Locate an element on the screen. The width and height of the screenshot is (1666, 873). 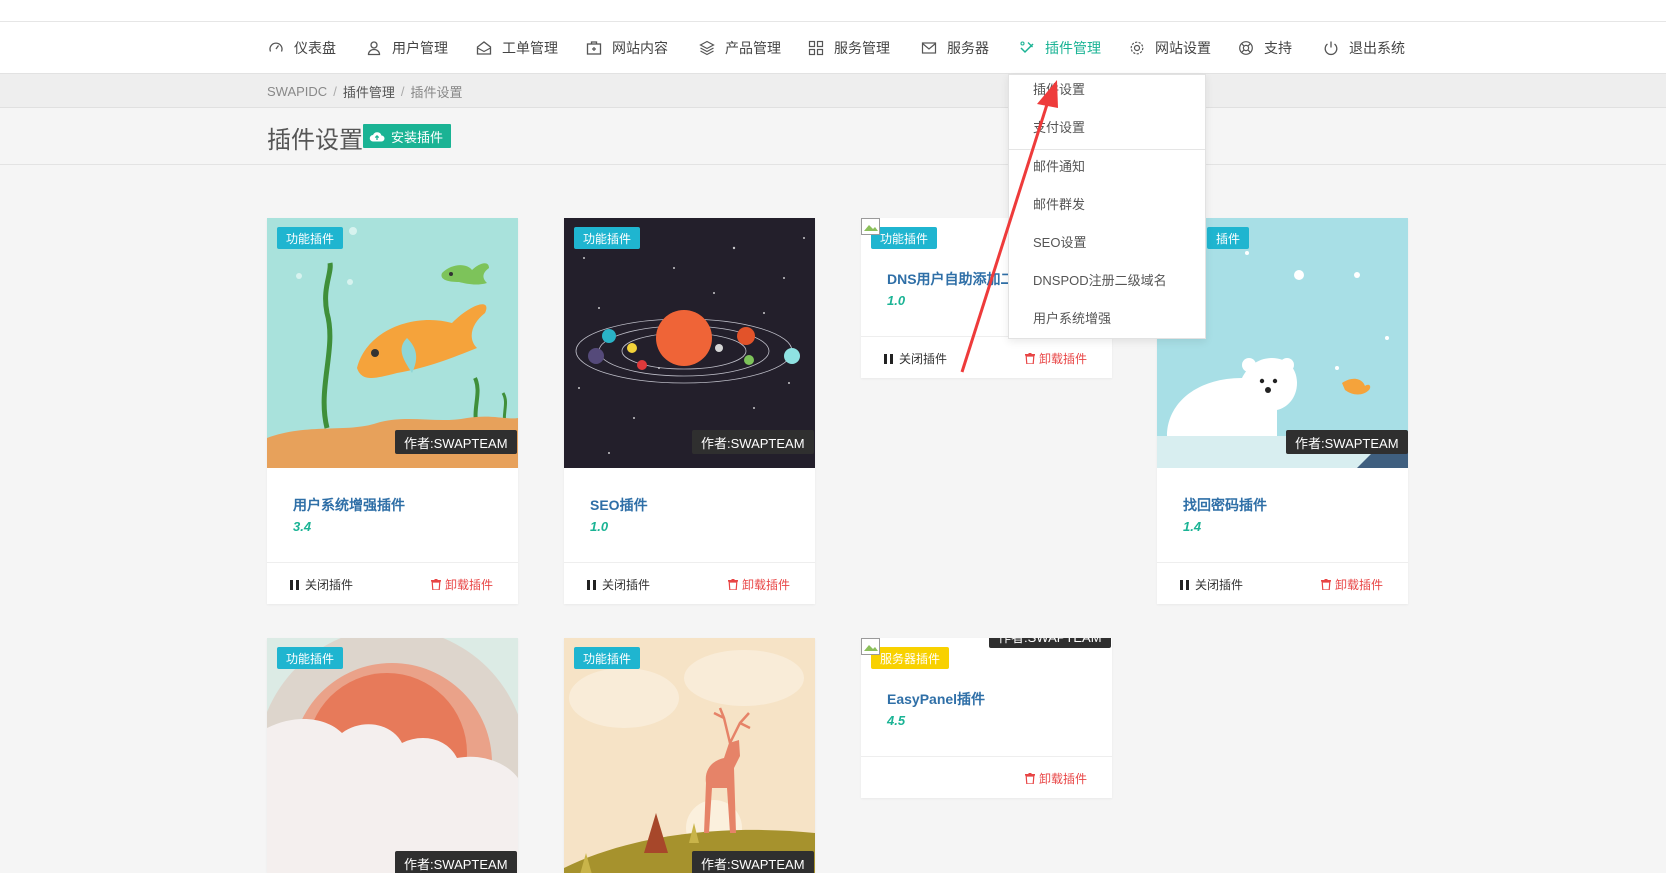
sun-cloud-illustration is located at coordinates (392, 755).